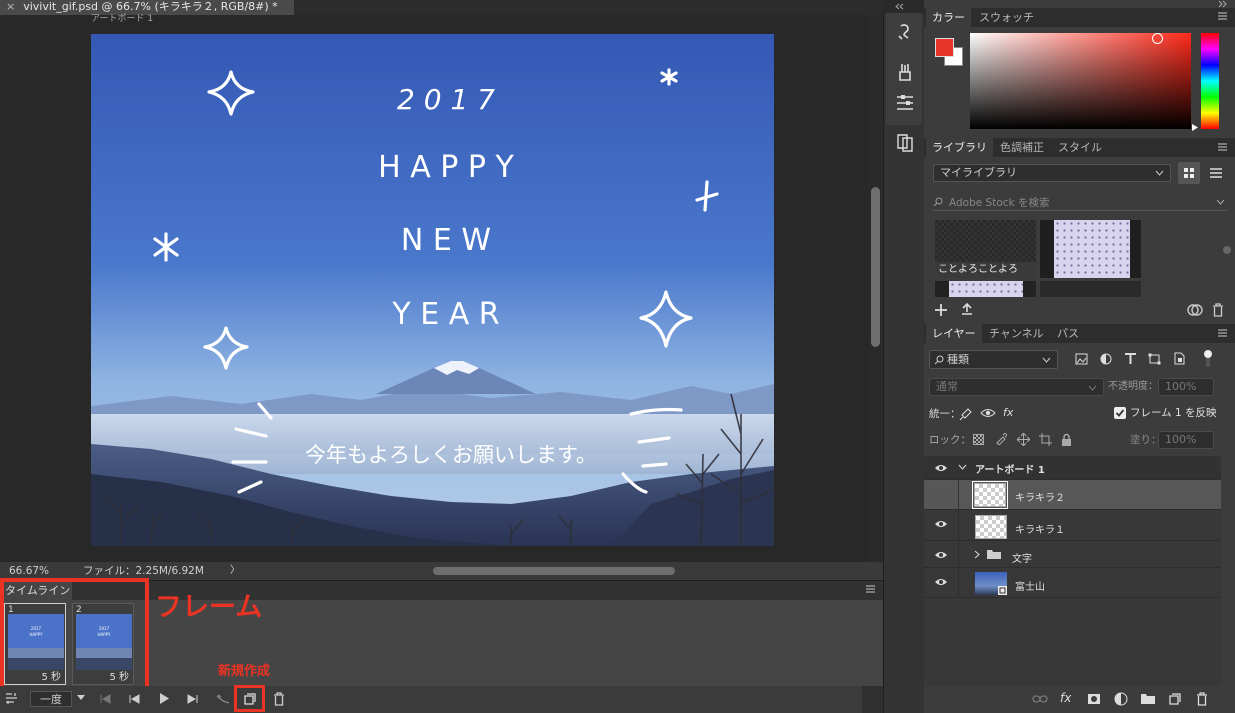 The image size is (1235, 713). What do you see at coordinates (279, 699) in the screenshot?
I see `delete-frame-icon` at bounding box center [279, 699].